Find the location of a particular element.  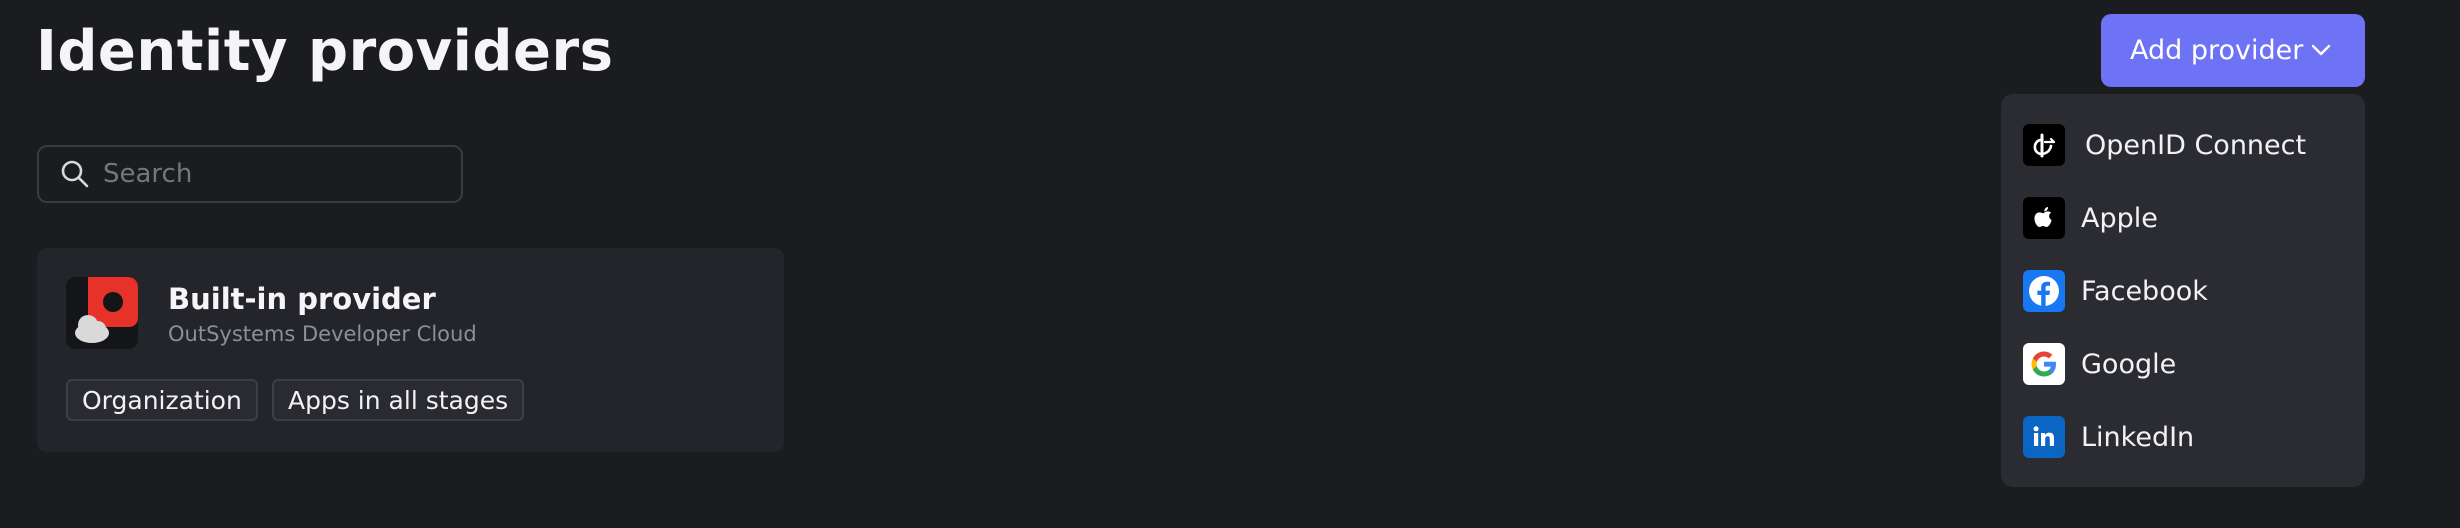

menu-item-label: Google is located at coordinates (2129, 364).